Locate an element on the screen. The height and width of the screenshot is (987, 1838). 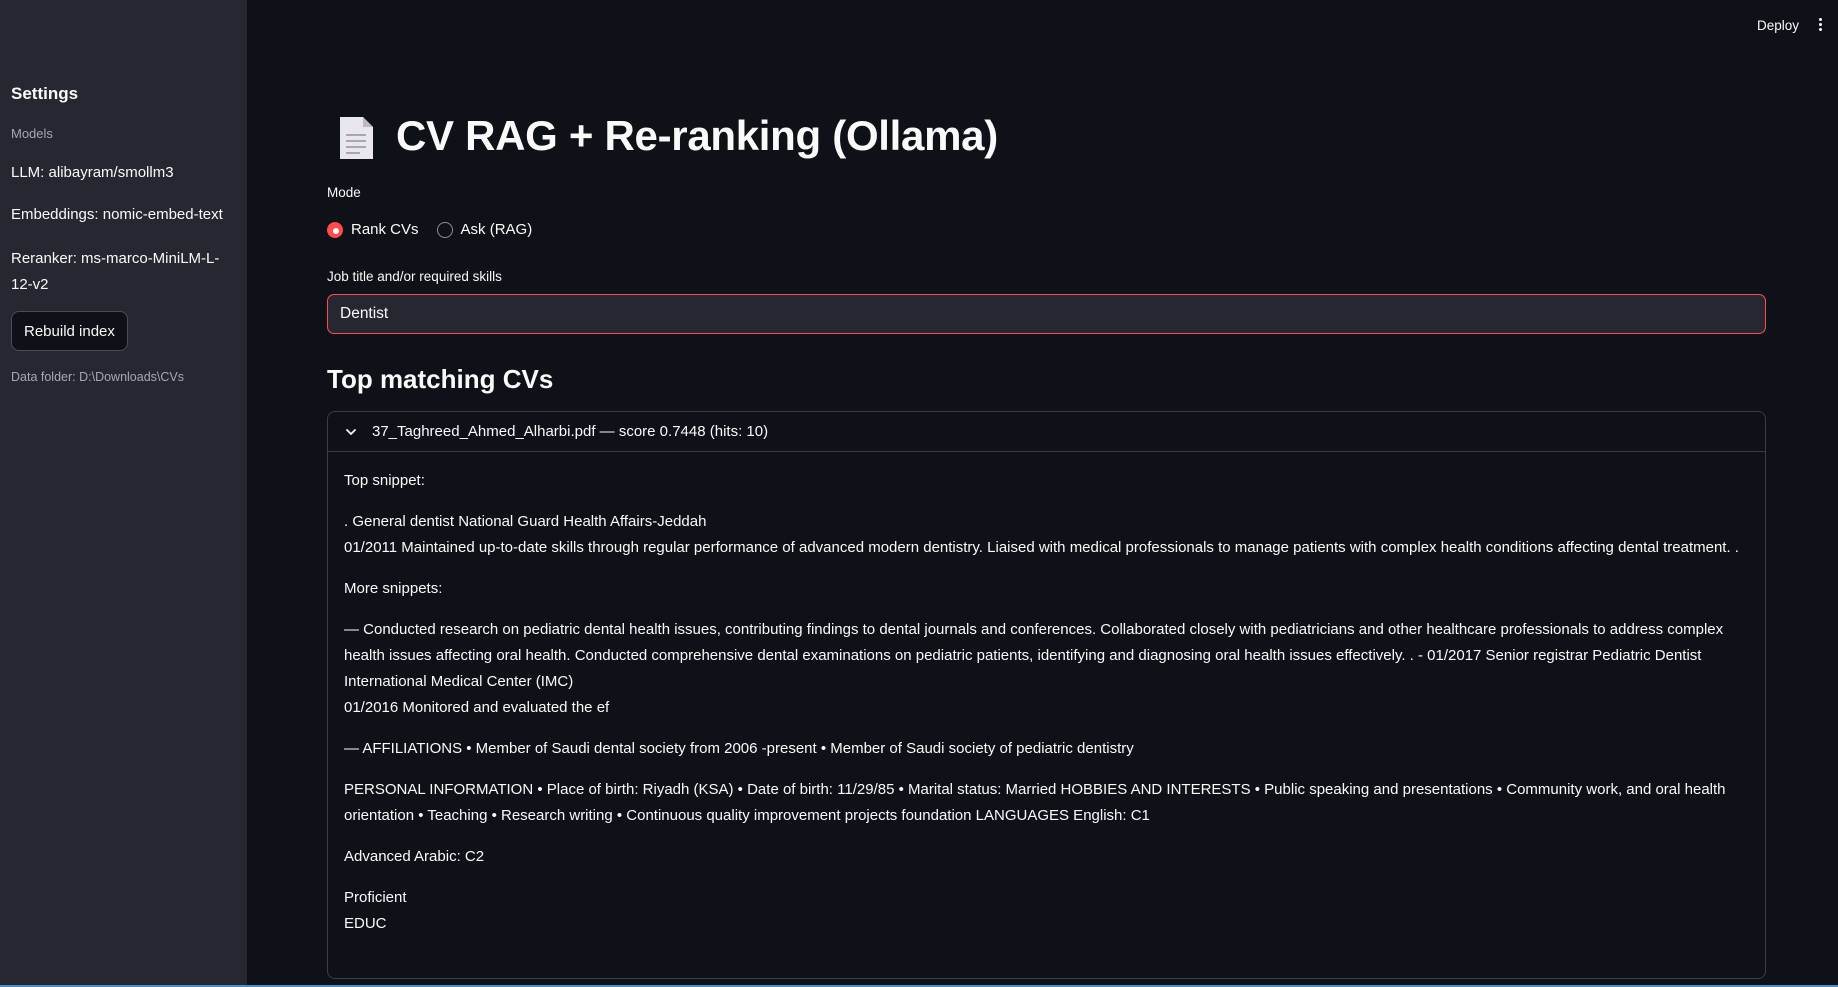
rebuild-index-button: Rebuild index is located at coordinates (69, 331).